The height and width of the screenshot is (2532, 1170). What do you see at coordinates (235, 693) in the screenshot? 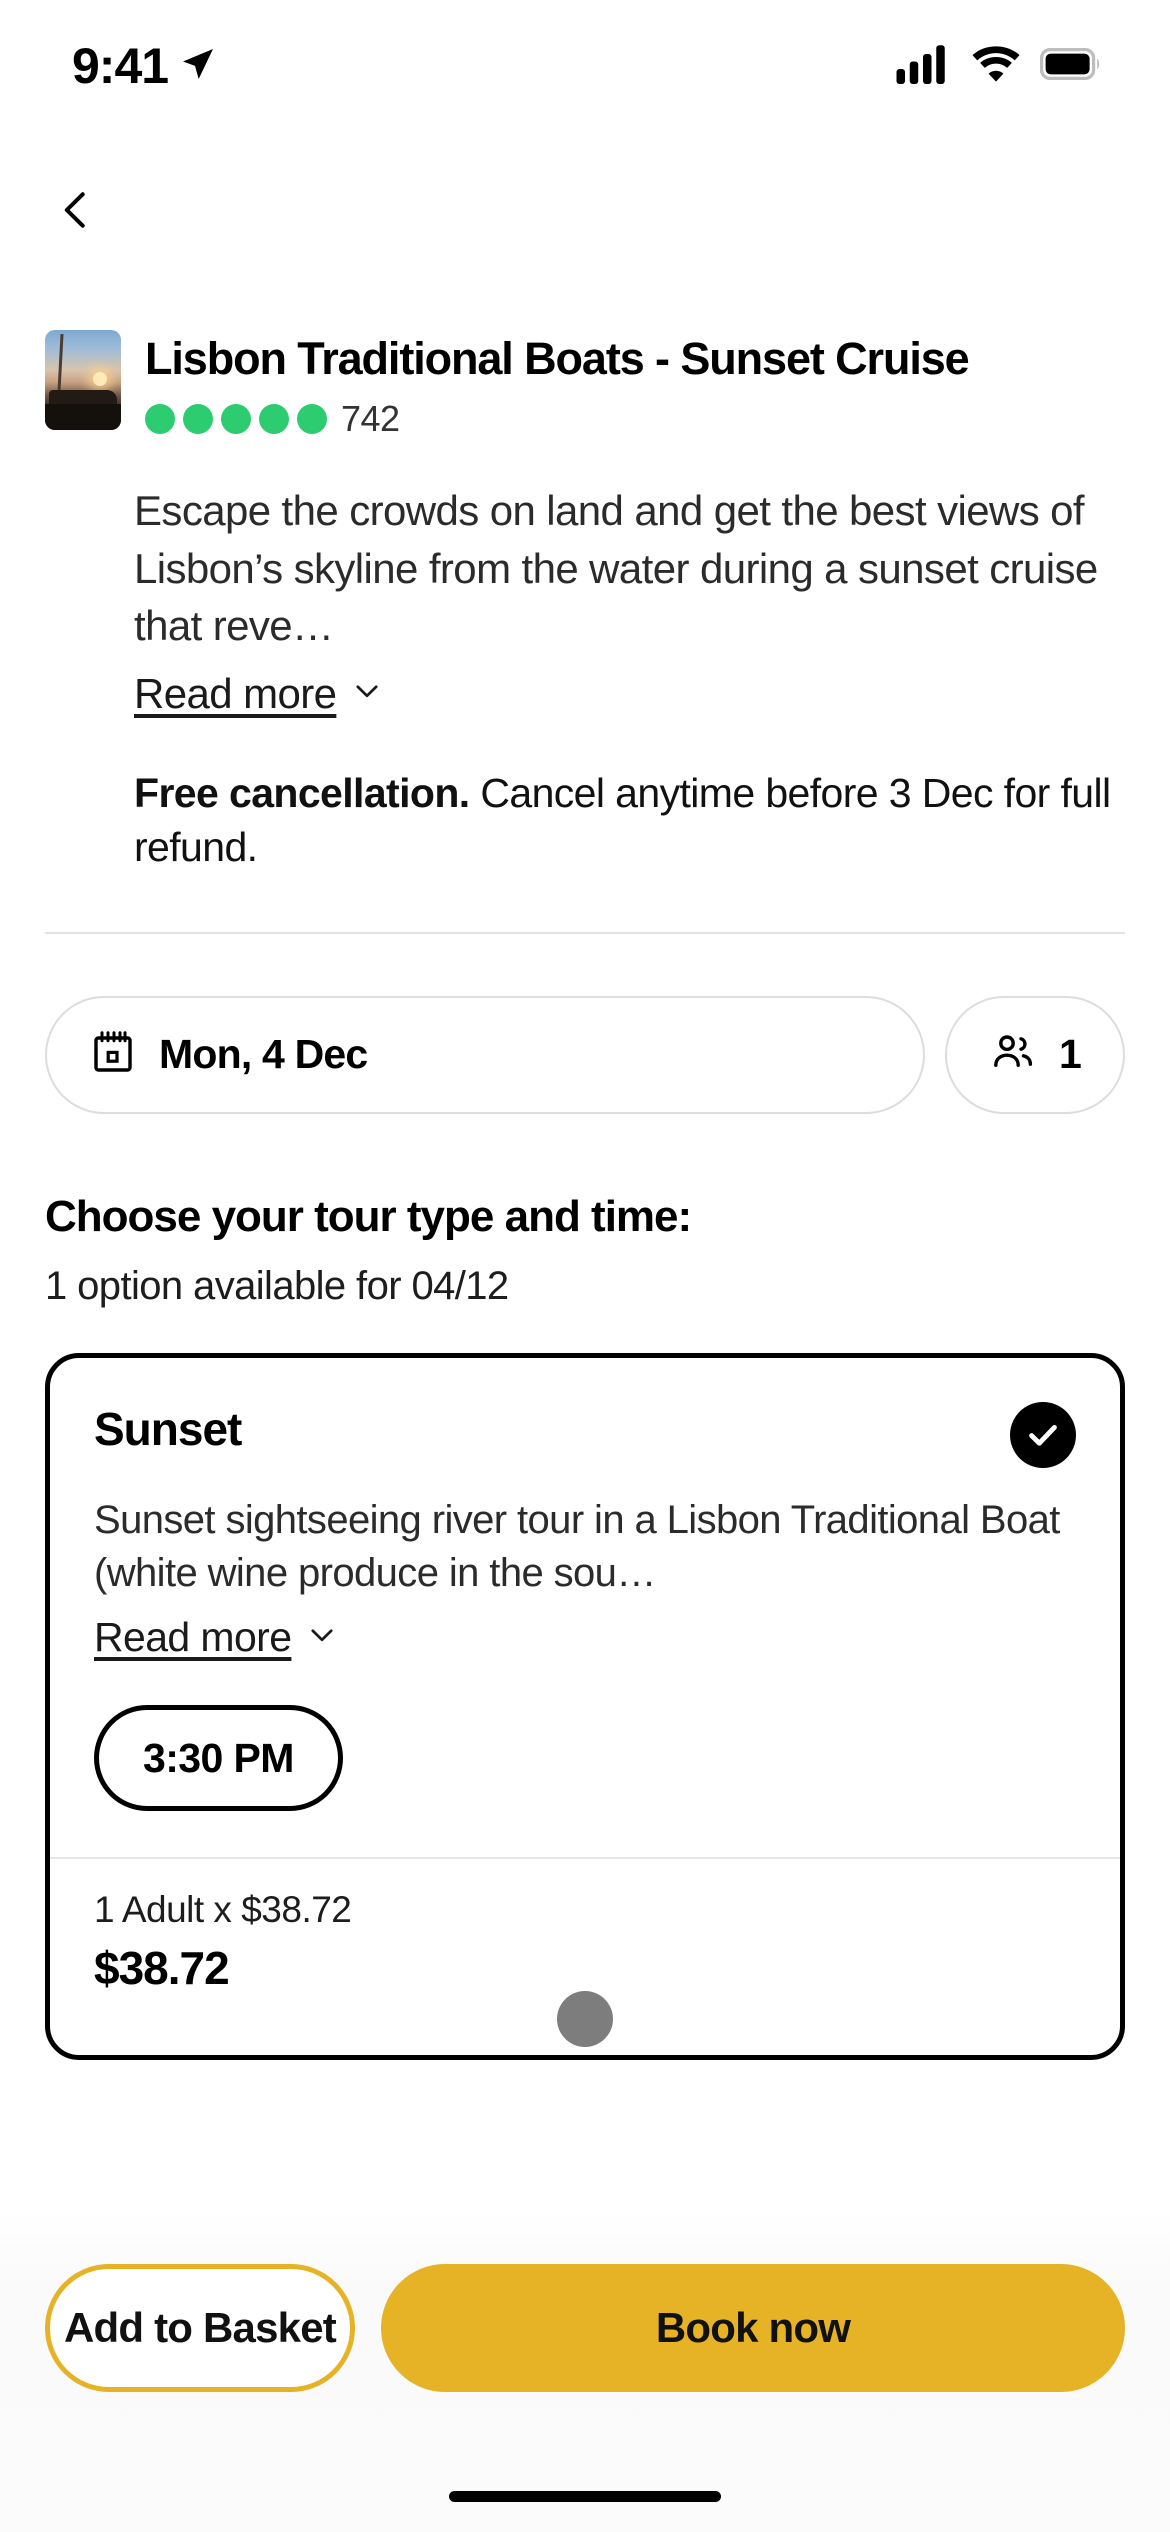
I see `read-more-label: Read more` at bounding box center [235, 693].